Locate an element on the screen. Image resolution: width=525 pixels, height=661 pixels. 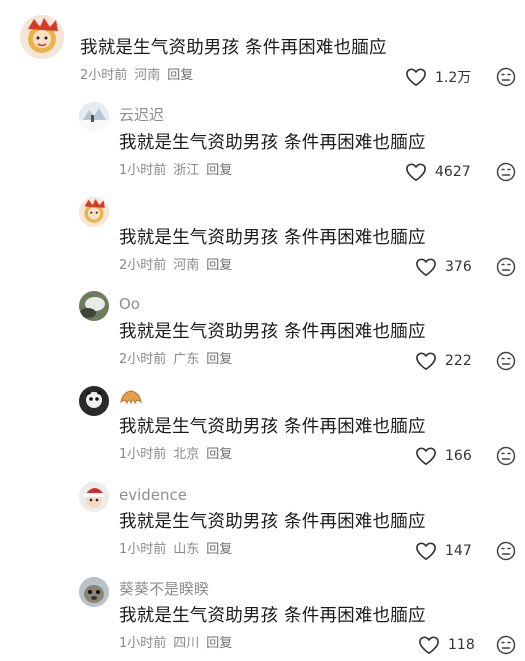
reply-item: evidence 我就是生气资助男孩 条件再困难也腼应 1小时前 山东 回复 147 is located at coordinates (262, 517).